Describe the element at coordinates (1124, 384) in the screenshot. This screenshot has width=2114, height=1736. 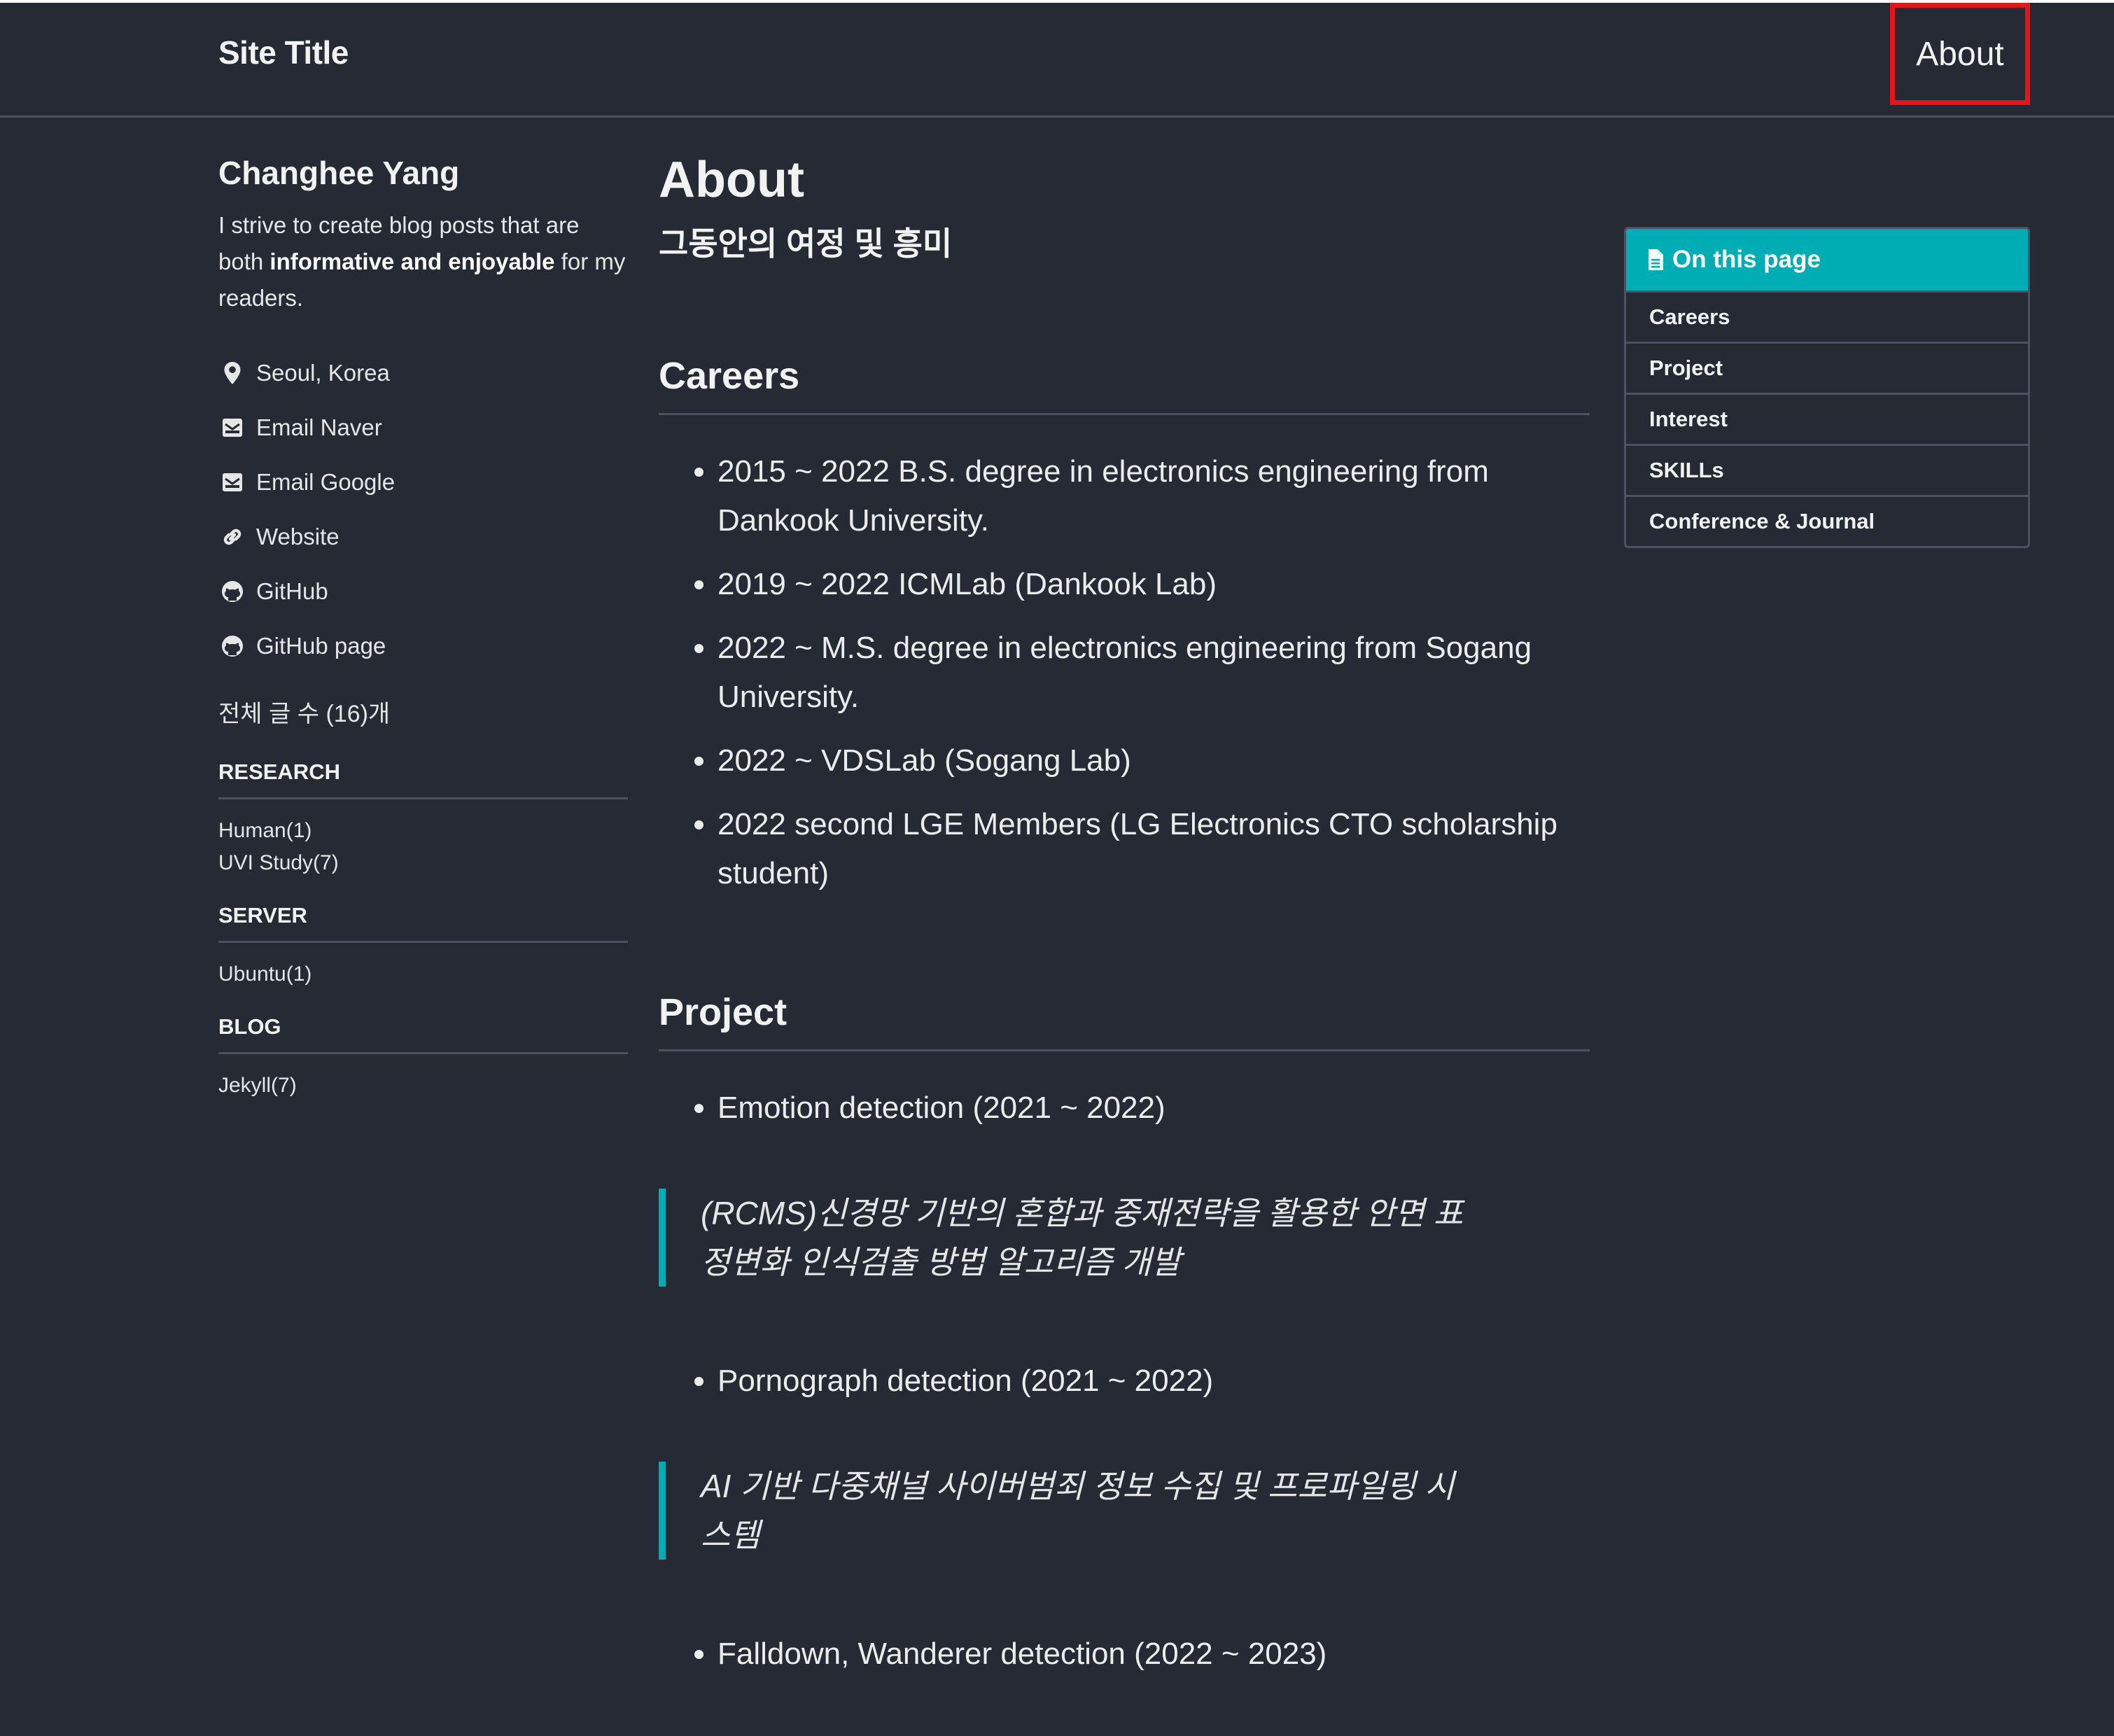
I see `section-heading-careers: Careers` at that location.